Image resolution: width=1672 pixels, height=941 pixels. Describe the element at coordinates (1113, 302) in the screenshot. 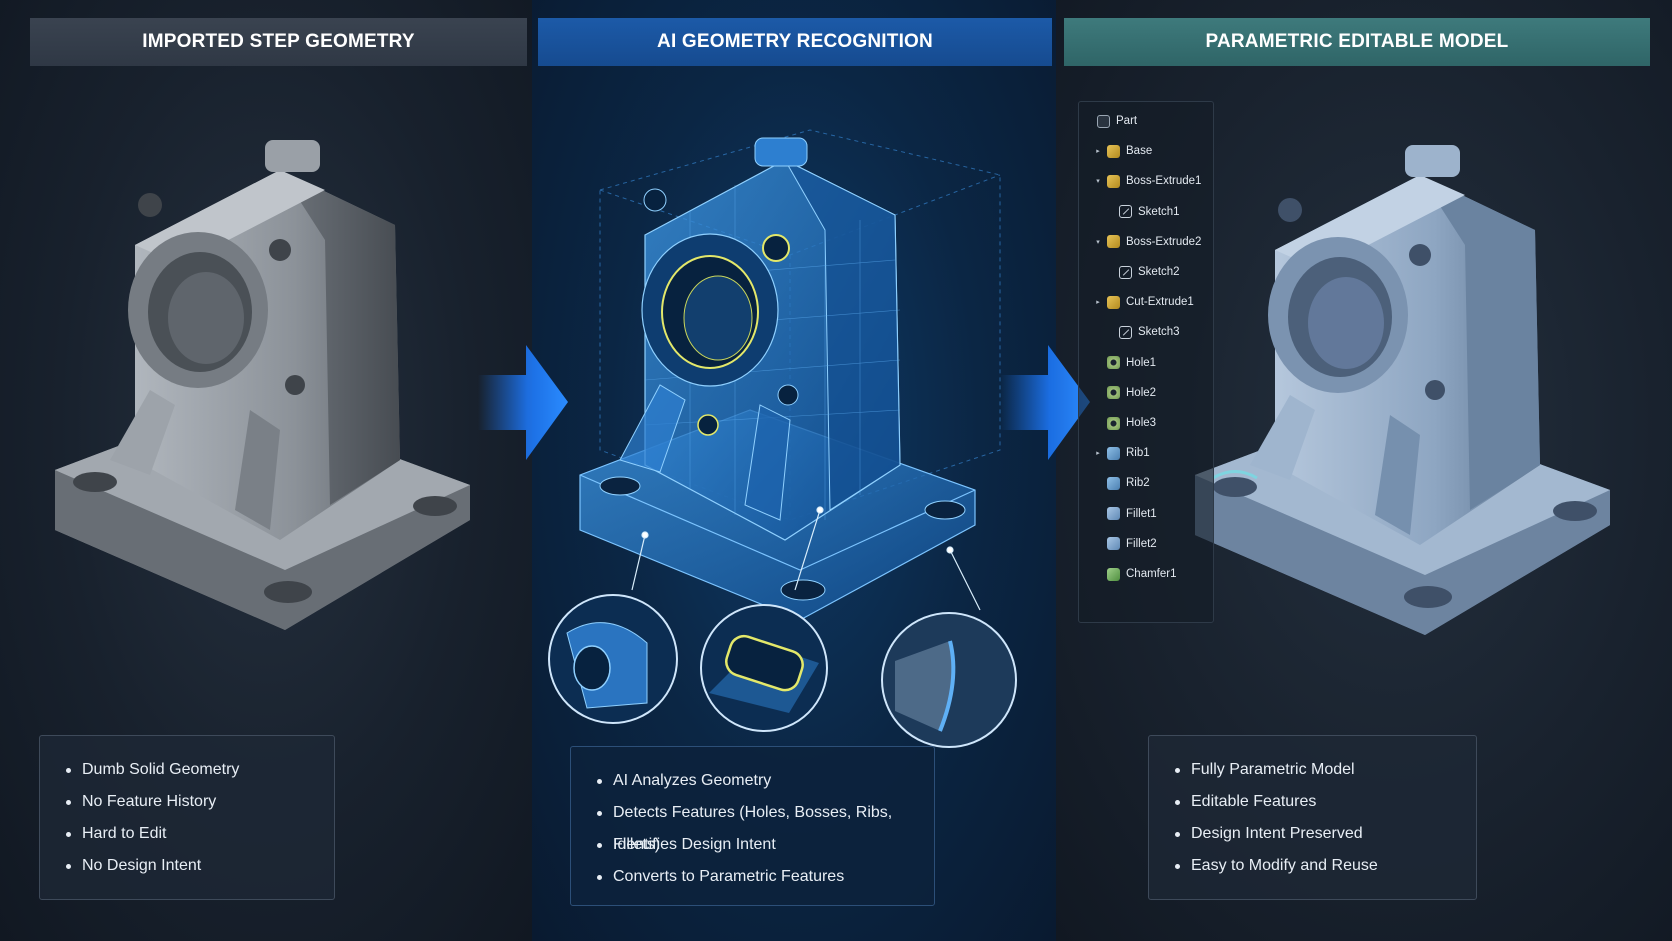

I see `cut-icon` at that location.